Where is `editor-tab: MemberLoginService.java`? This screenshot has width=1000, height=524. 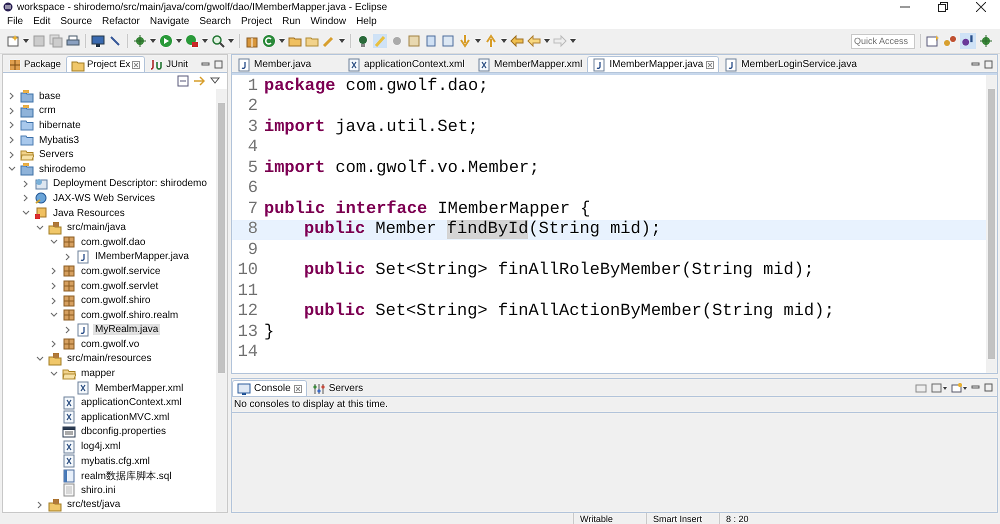
editor-tab: MemberLoginService.java is located at coordinates (790, 64).